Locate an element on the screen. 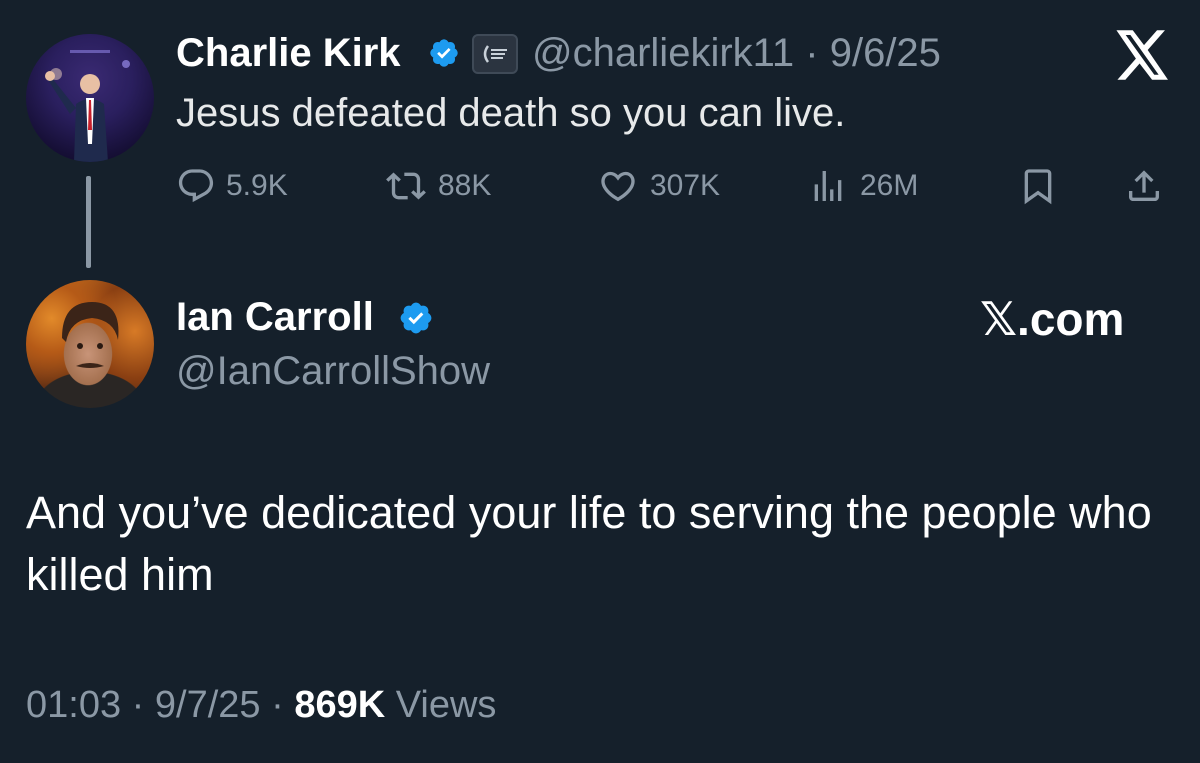 This screenshot has height=763, width=1200. repost-count: 88K is located at coordinates (465, 185).